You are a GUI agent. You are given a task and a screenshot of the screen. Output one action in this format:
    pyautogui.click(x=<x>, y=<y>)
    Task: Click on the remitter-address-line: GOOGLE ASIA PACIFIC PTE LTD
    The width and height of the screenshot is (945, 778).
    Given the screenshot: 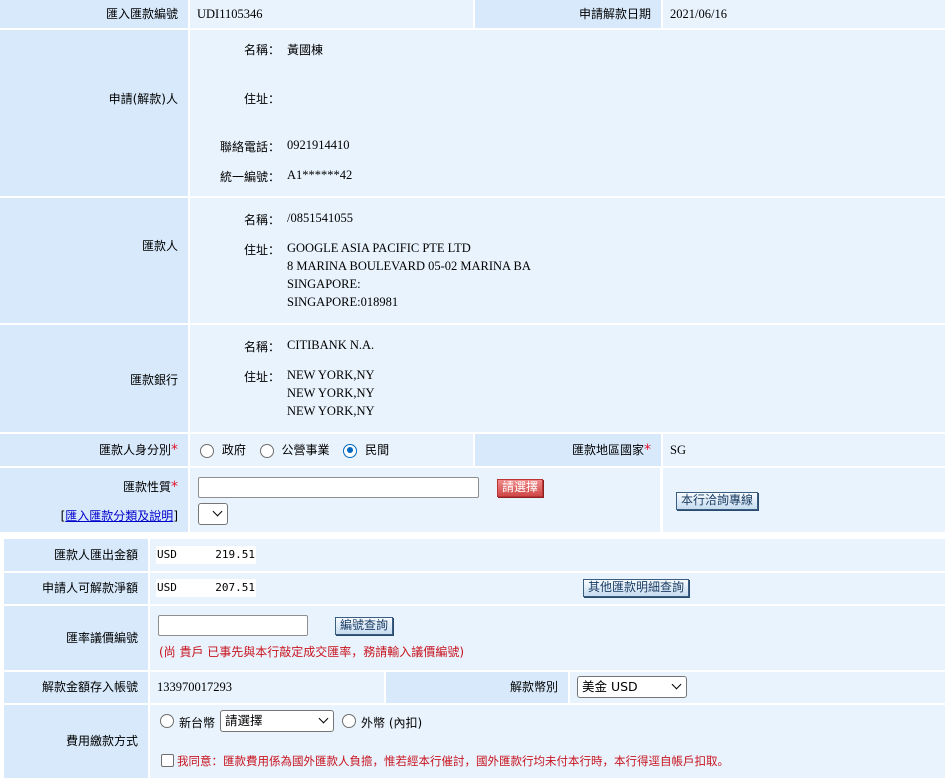 What is the action you would take?
    pyautogui.click(x=379, y=248)
    